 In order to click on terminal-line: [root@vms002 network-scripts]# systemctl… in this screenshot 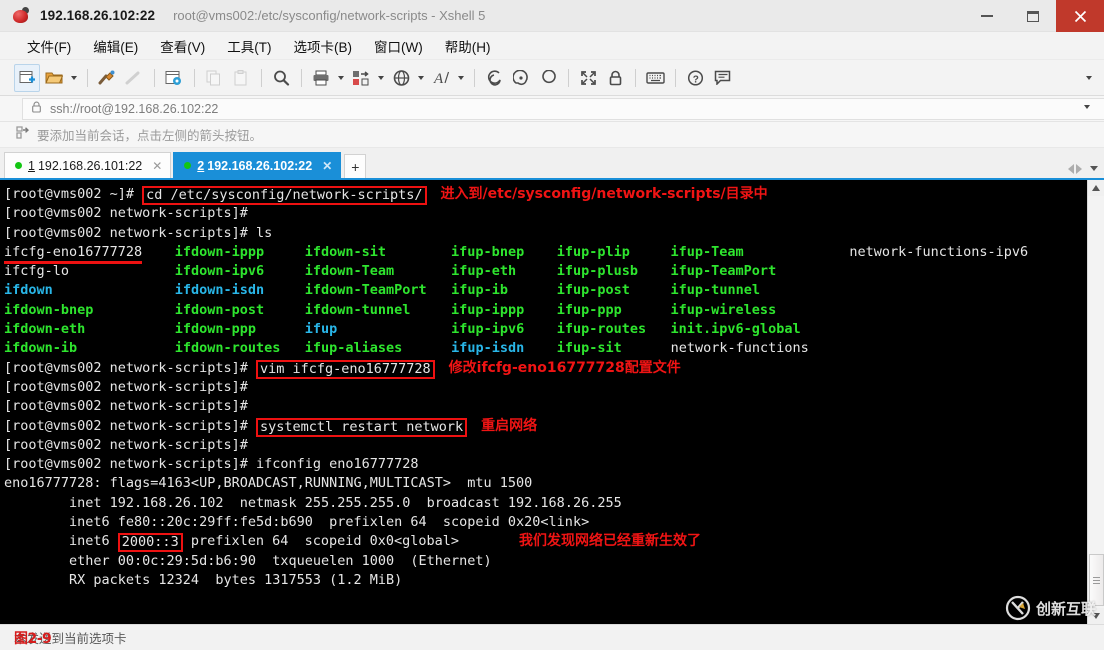, I will do `click(545, 427)`.